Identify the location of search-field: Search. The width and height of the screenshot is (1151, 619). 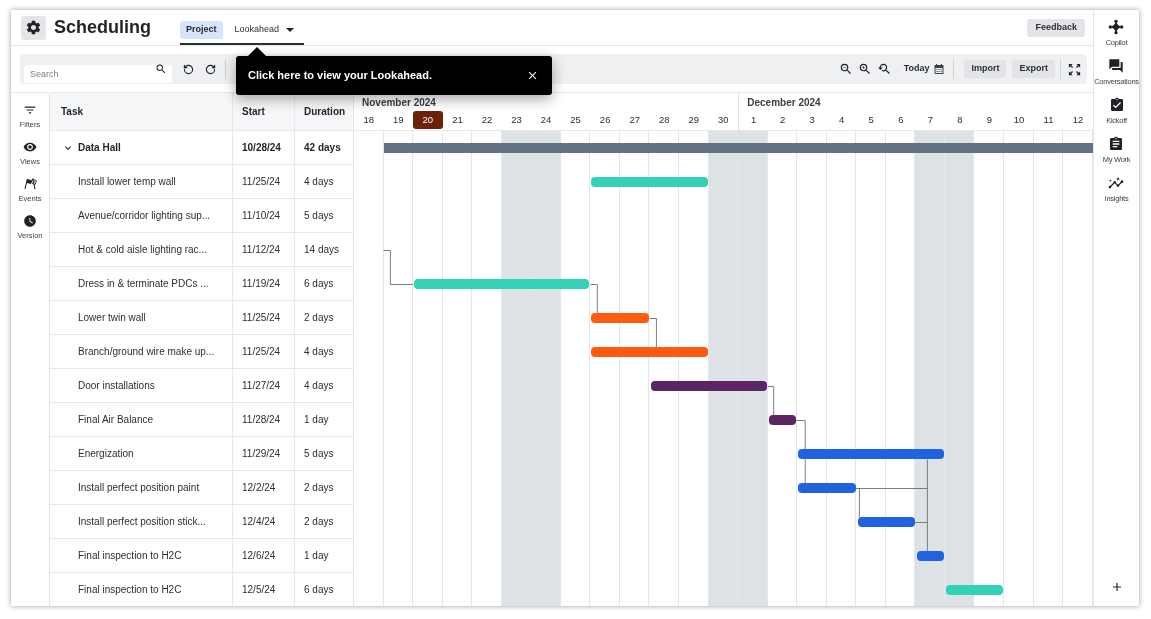
(98, 74).